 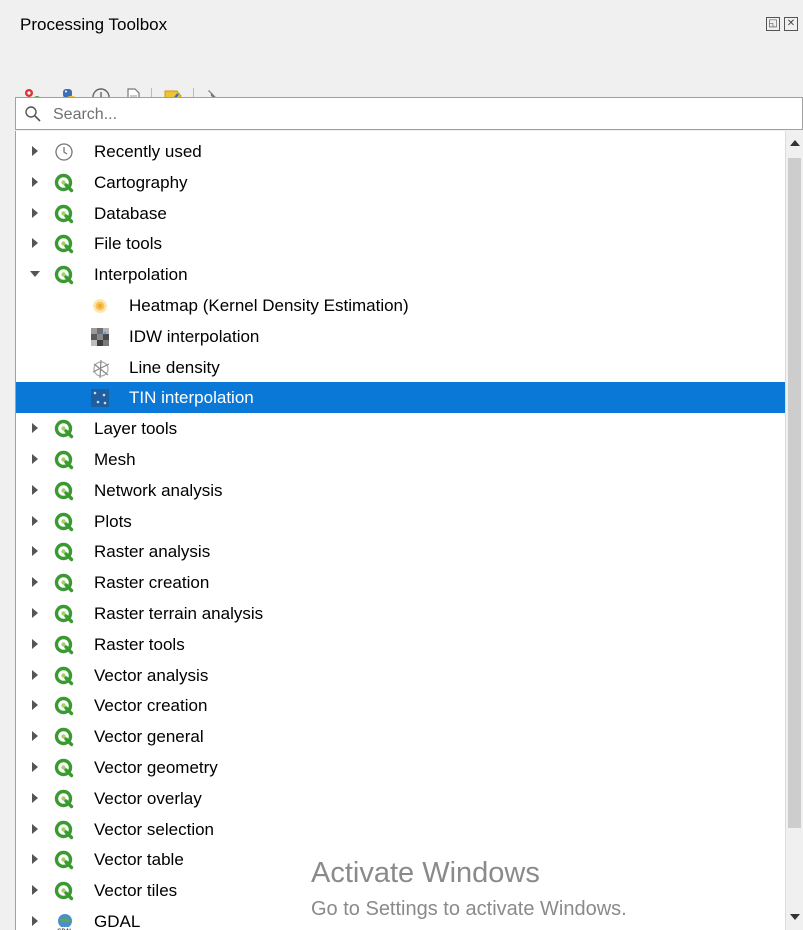 I want to click on tree-item-label: Vector geometry, so click(x=156, y=767).